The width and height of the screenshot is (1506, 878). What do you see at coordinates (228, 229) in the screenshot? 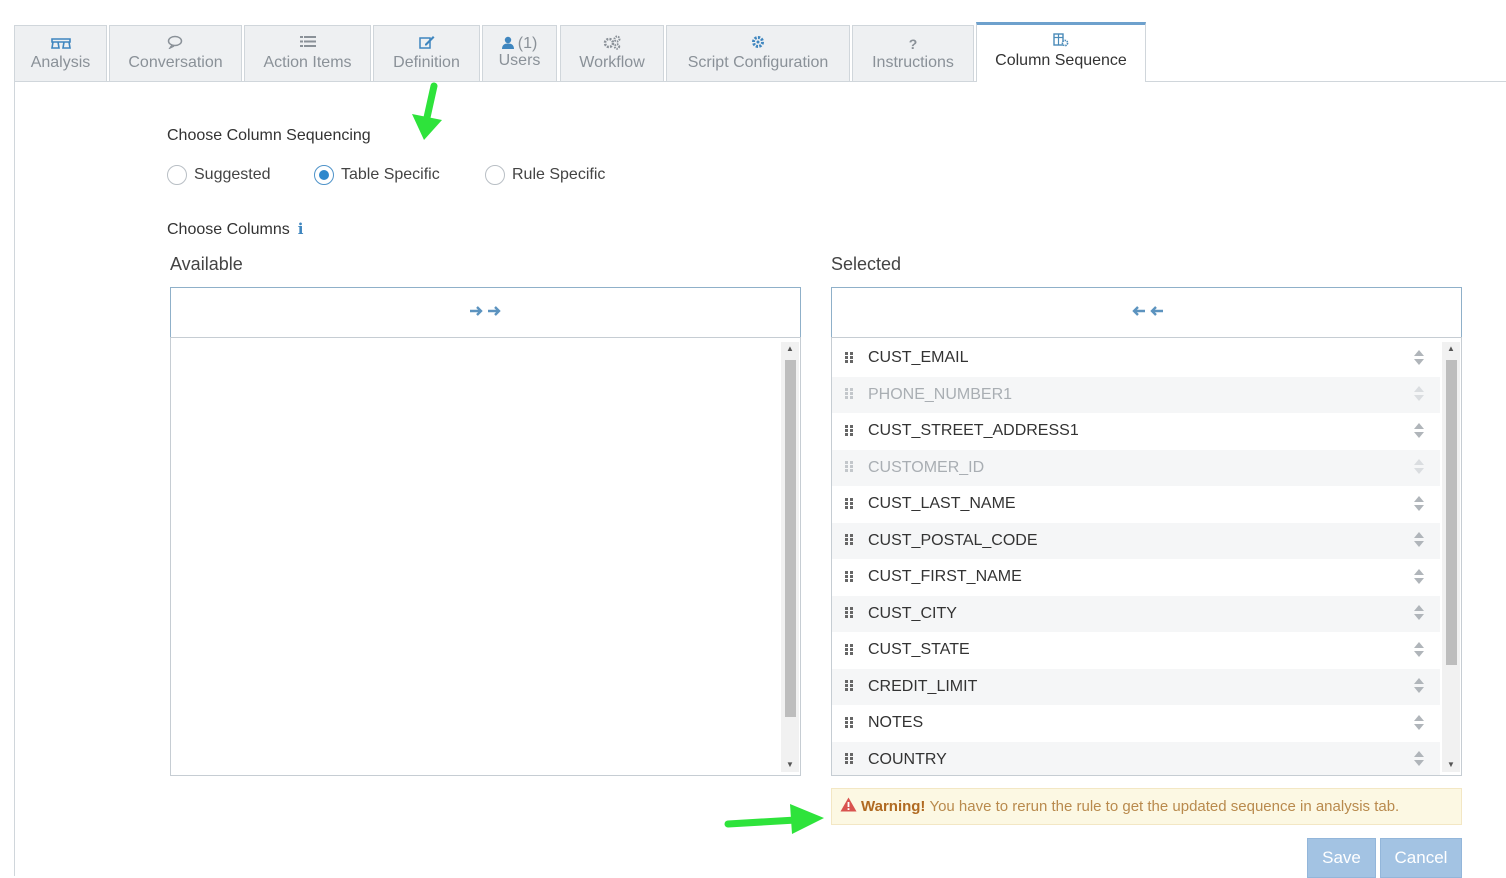
I see `choose-columns-label: Choose Columns` at bounding box center [228, 229].